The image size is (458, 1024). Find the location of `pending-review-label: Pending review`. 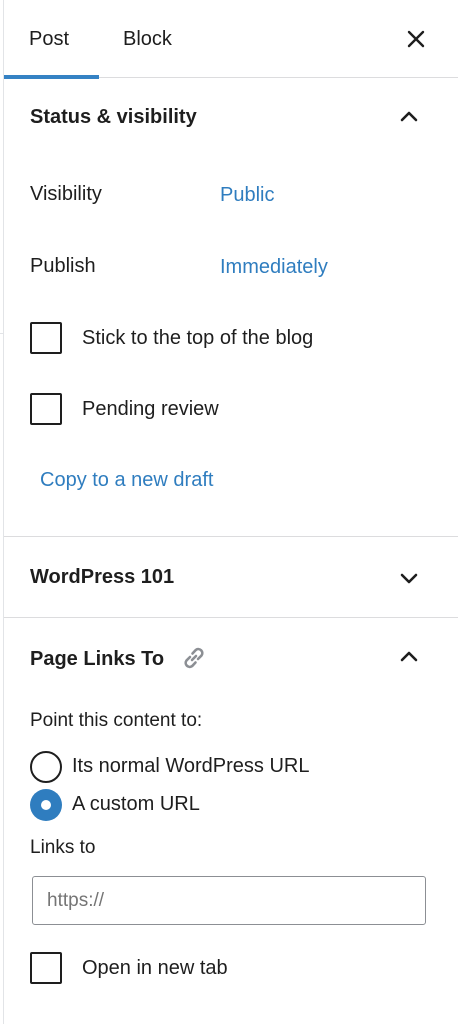

pending-review-label: Pending review is located at coordinates (150, 409).